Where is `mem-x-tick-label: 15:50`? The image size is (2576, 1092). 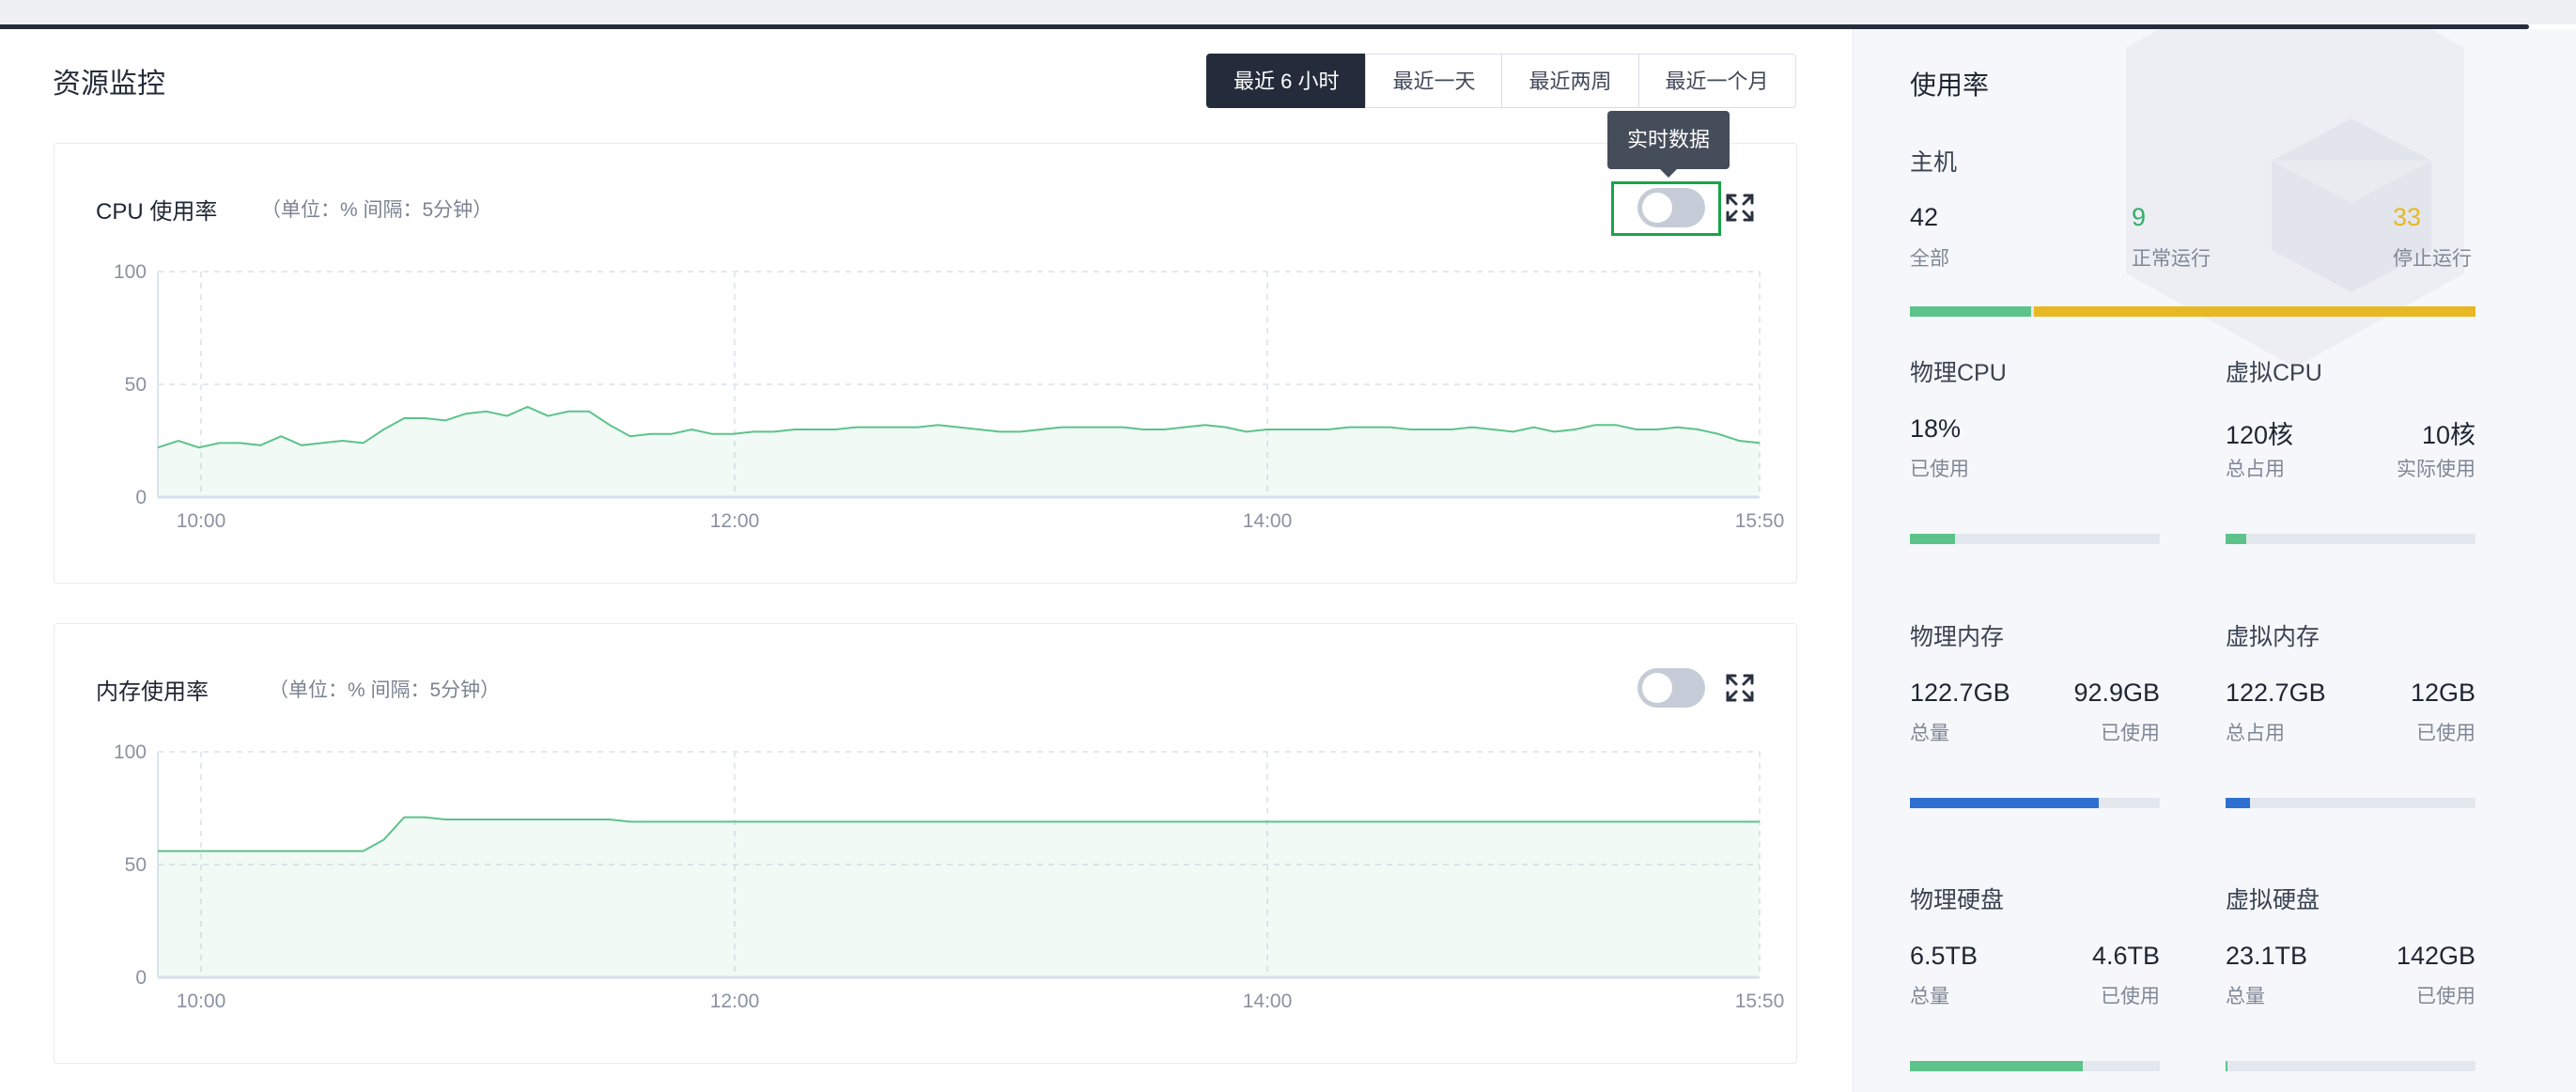 mem-x-tick-label: 15:50 is located at coordinates (1760, 1002).